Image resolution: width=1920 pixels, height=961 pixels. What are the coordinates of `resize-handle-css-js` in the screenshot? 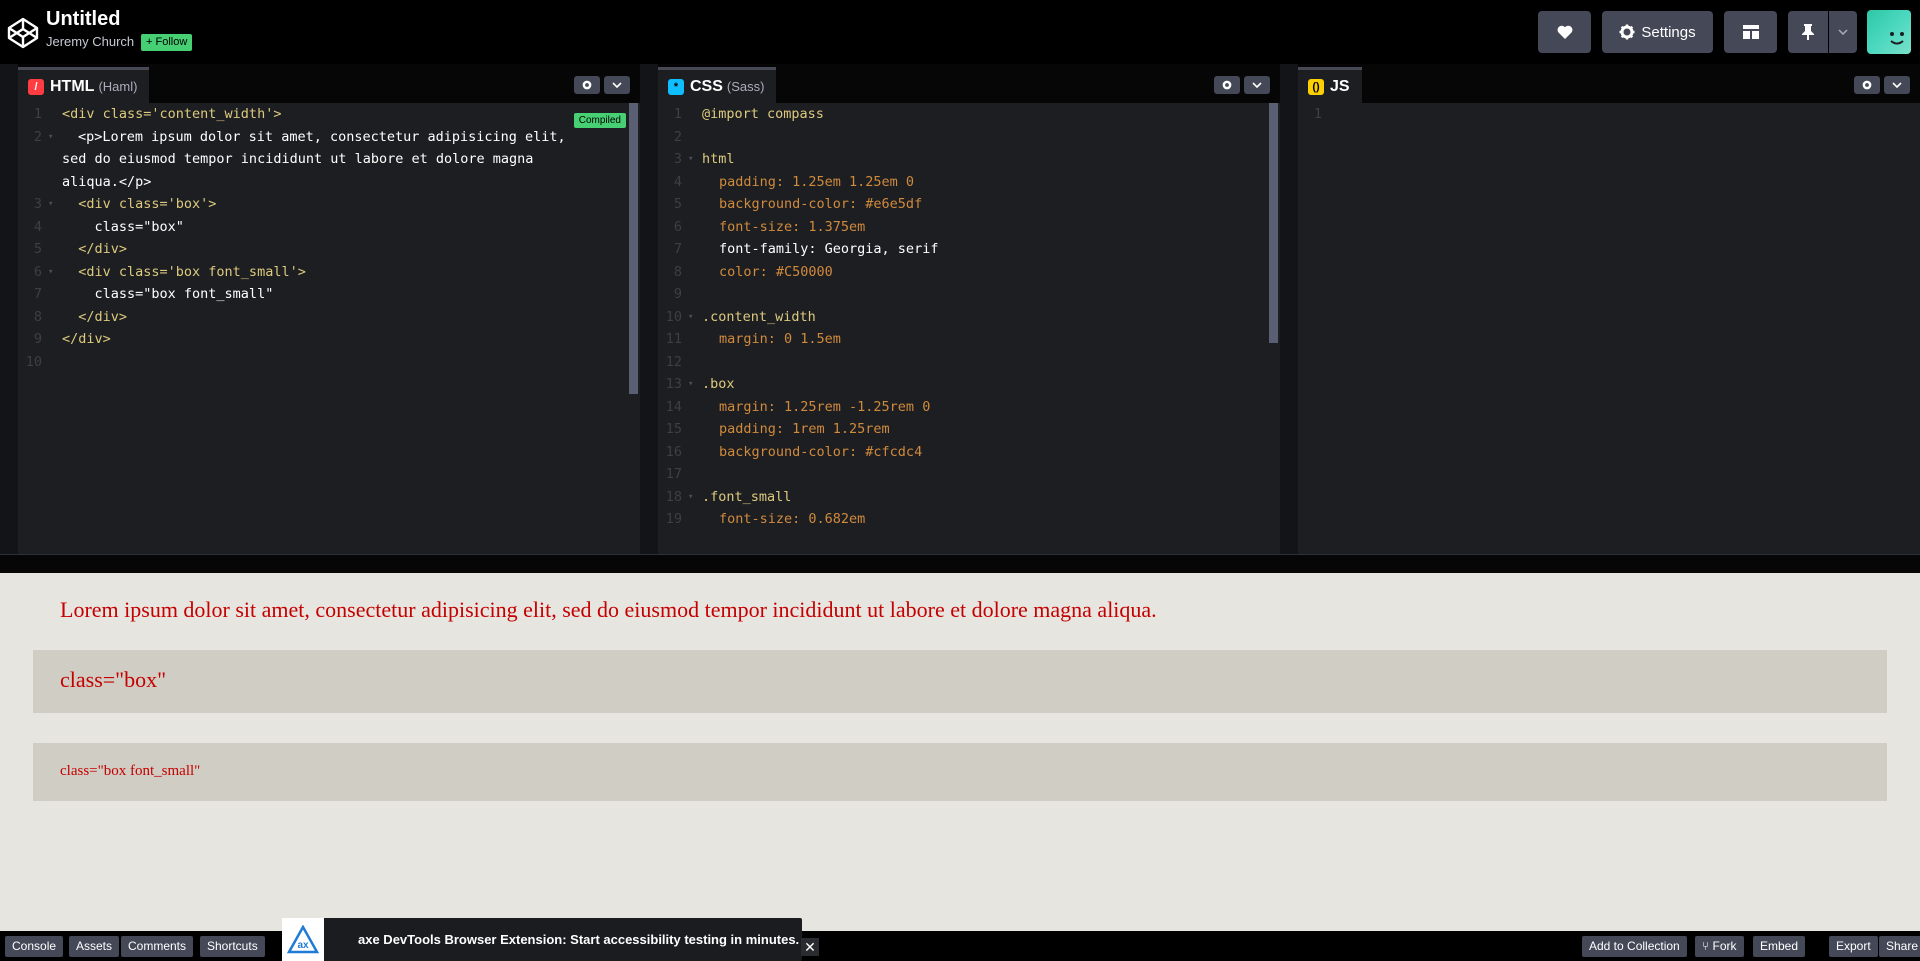 It's located at (1289, 309).